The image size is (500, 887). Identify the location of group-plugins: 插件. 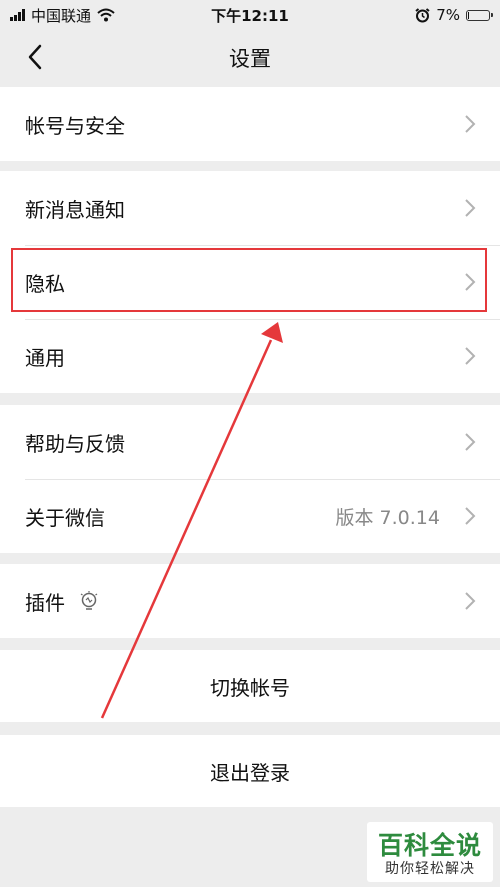
(250, 601).